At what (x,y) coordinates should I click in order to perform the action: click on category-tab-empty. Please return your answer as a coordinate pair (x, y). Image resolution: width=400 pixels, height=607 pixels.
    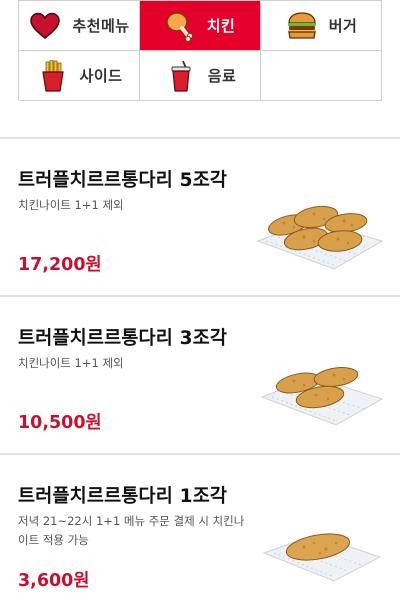
    Looking at the image, I should click on (321, 76).